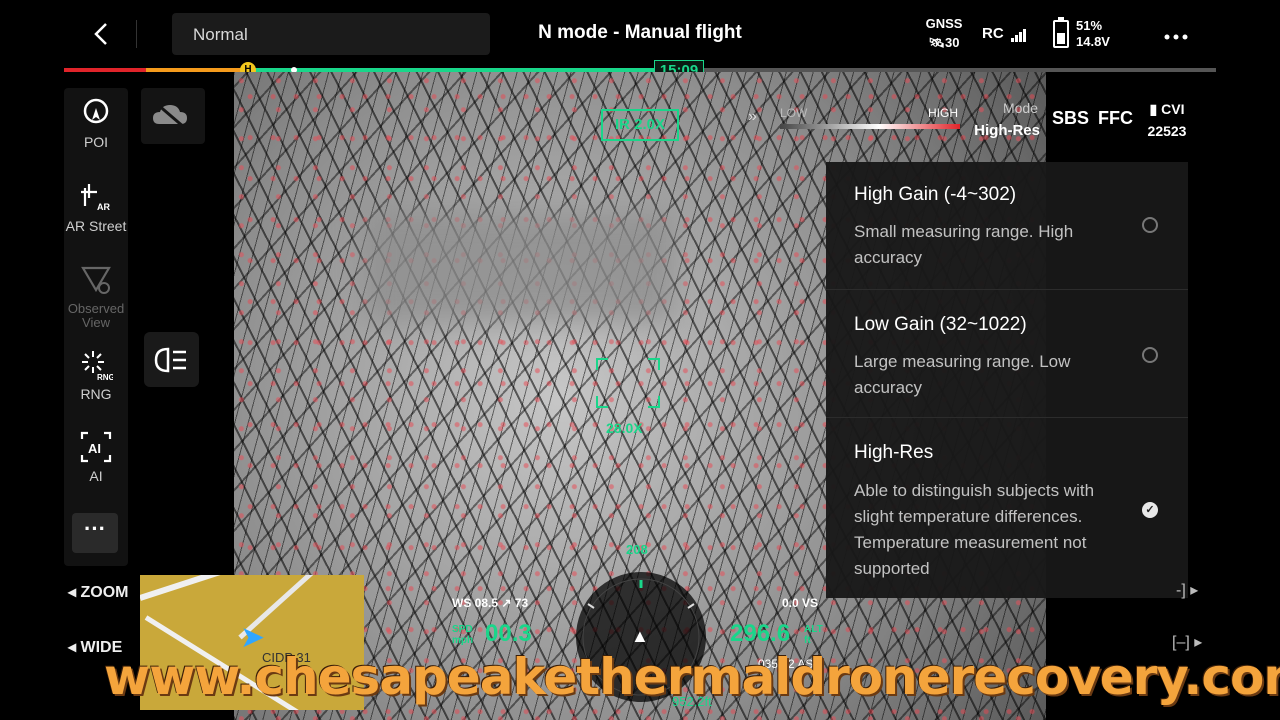  I want to click on crosshair-zoom-label: 28.0X, so click(624, 428).